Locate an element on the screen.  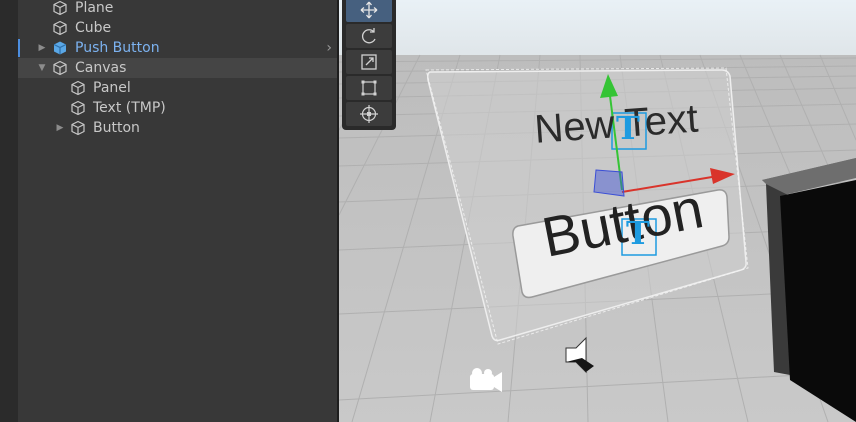
rect-tool-icon is located at coordinates (369, 88).